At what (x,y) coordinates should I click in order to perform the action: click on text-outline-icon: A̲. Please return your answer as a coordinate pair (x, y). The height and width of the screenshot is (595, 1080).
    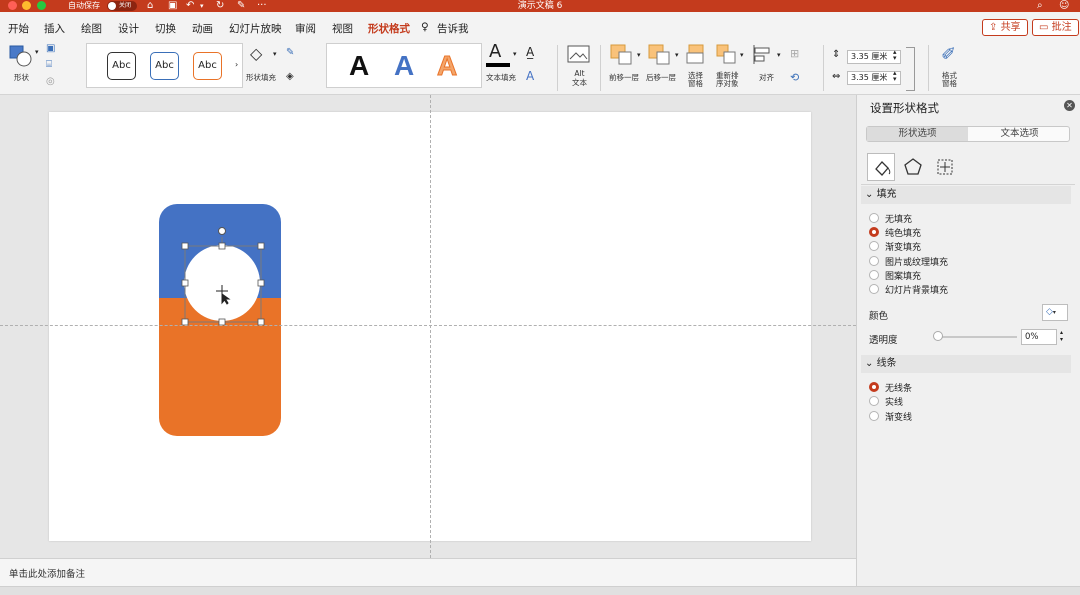
    Looking at the image, I should click on (530, 52).